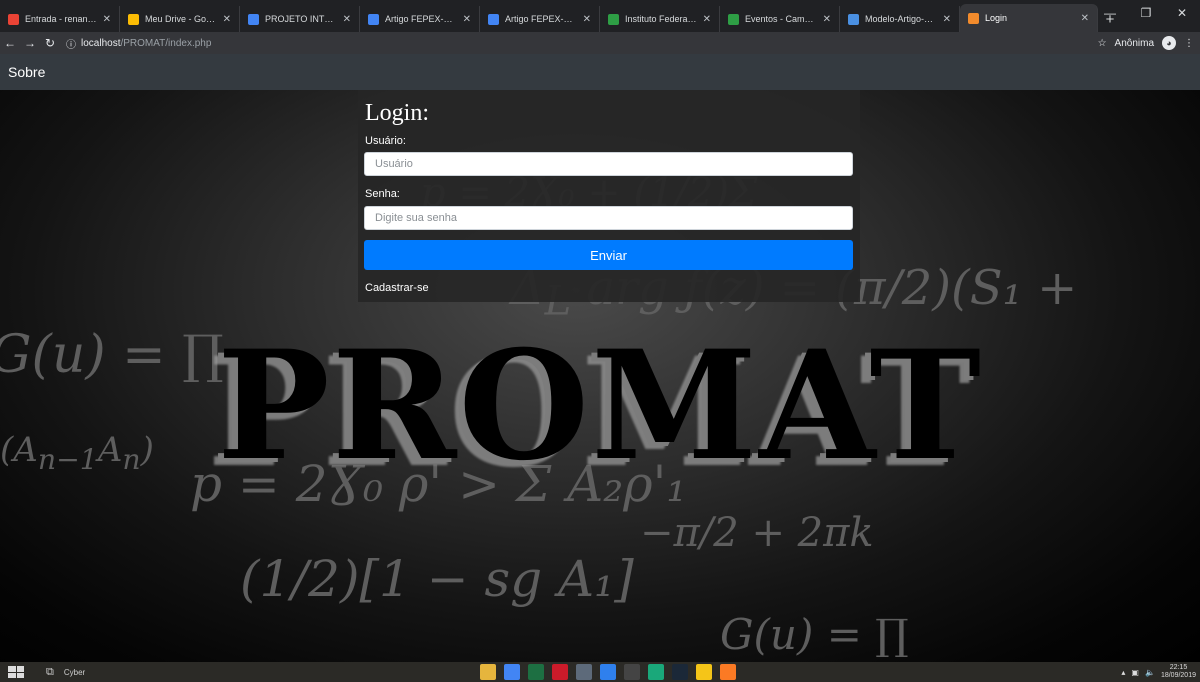 The width and height of the screenshot is (1200, 682). Describe the element at coordinates (728, 672) in the screenshot. I see `xampp-icon` at that location.